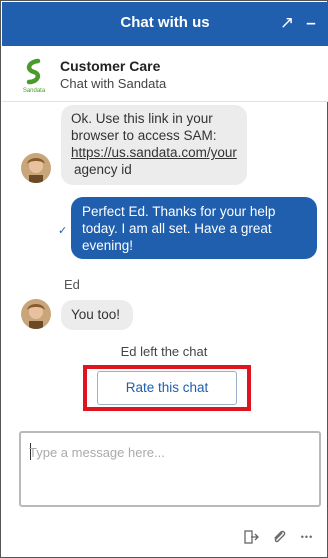 This screenshot has height=558, width=328. I want to click on sender-name: Ed, so click(72, 284).